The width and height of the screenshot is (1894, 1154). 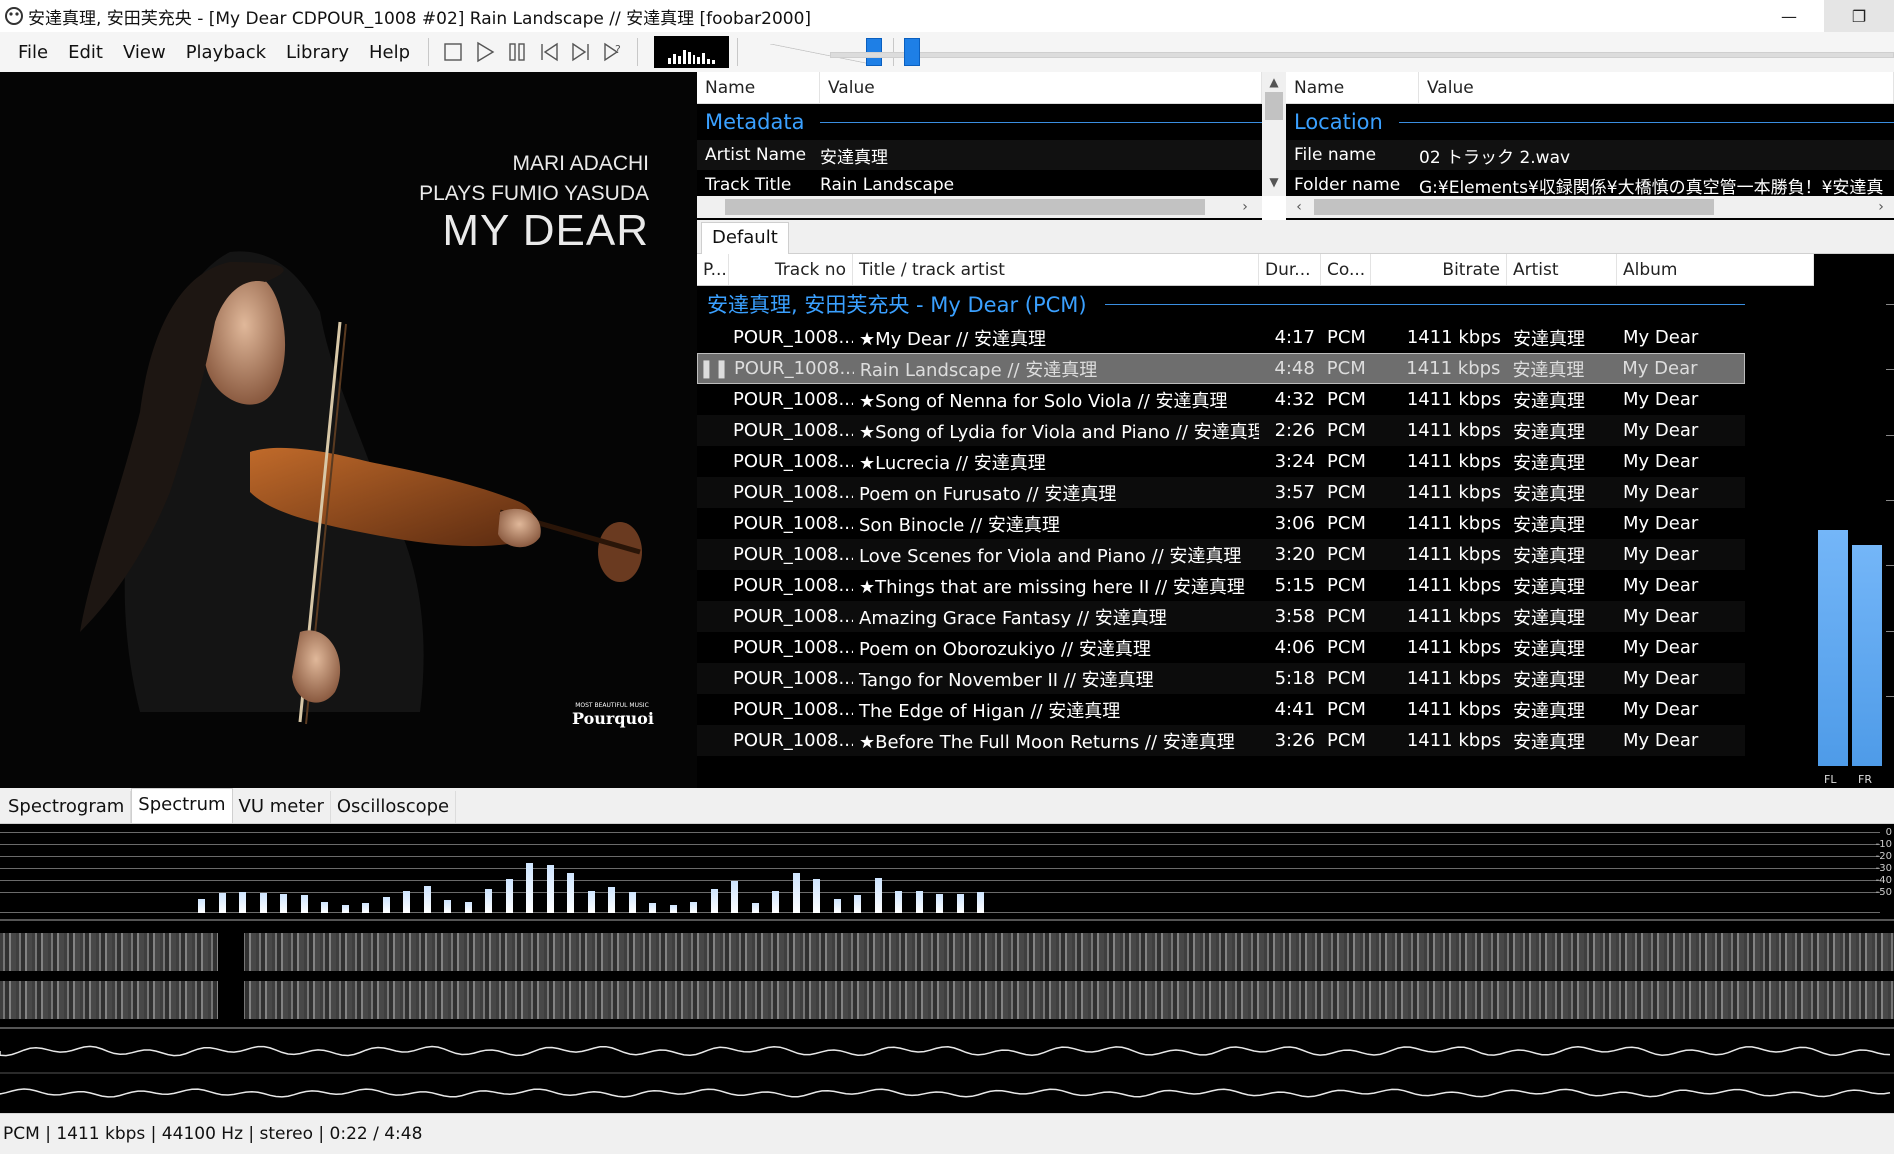 What do you see at coordinates (1859, 16) in the screenshot?
I see `restore-button: ❐` at bounding box center [1859, 16].